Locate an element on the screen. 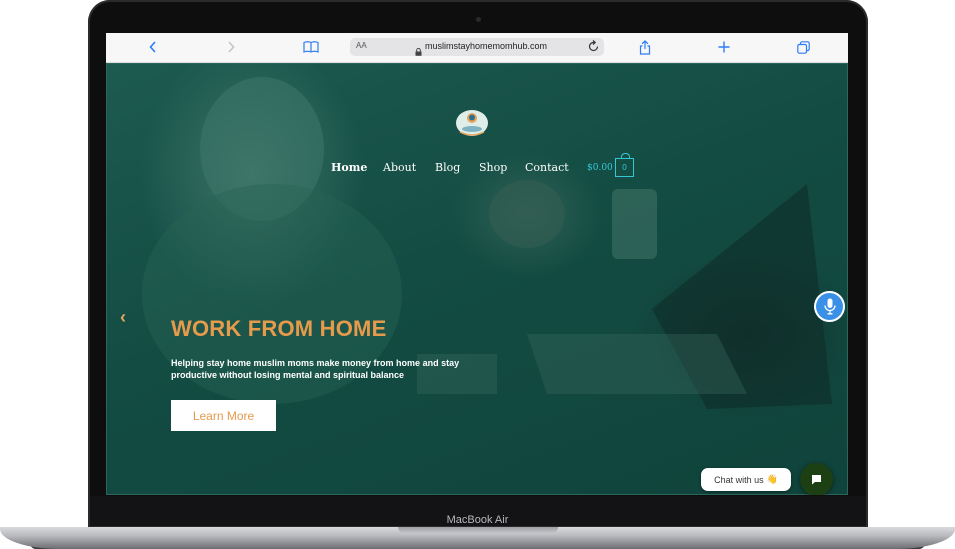 This screenshot has width=955, height=549. tabs-icon is located at coordinates (803, 47).